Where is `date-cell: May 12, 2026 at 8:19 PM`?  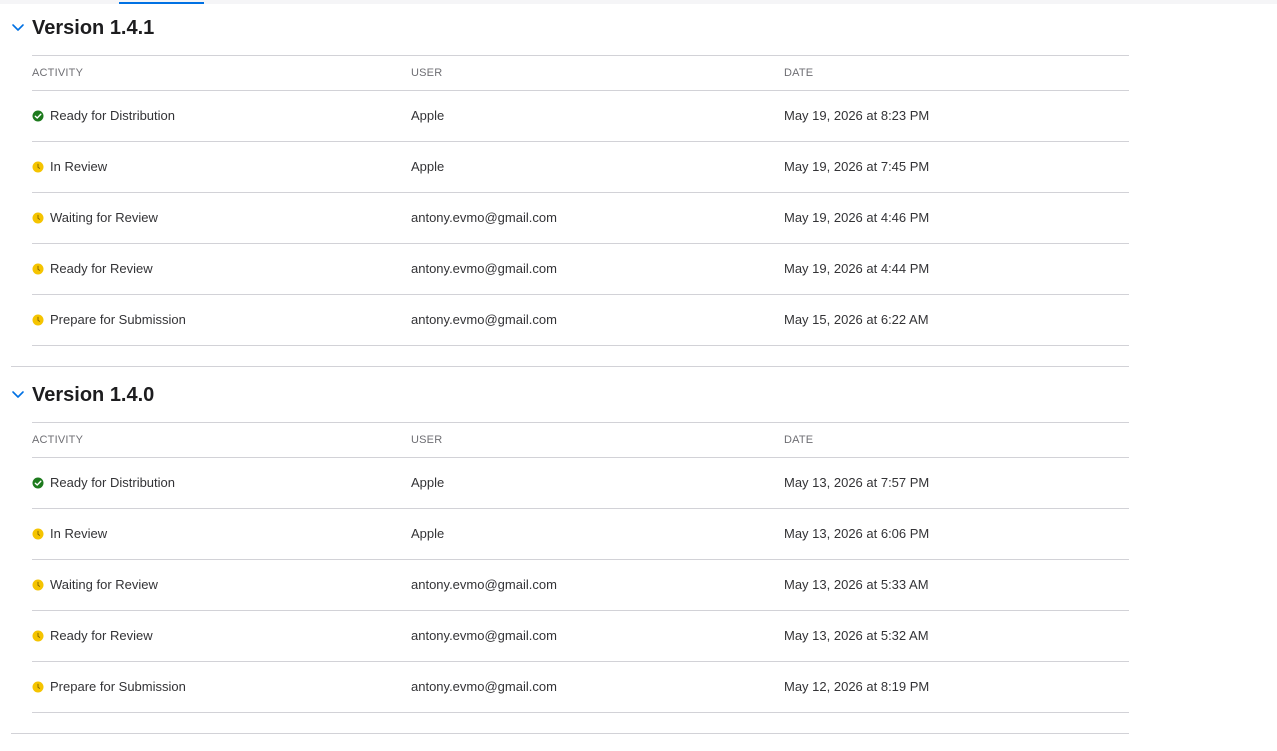
date-cell: May 12, 2026 at 8:19 PM is located at coordinates (857, 686).